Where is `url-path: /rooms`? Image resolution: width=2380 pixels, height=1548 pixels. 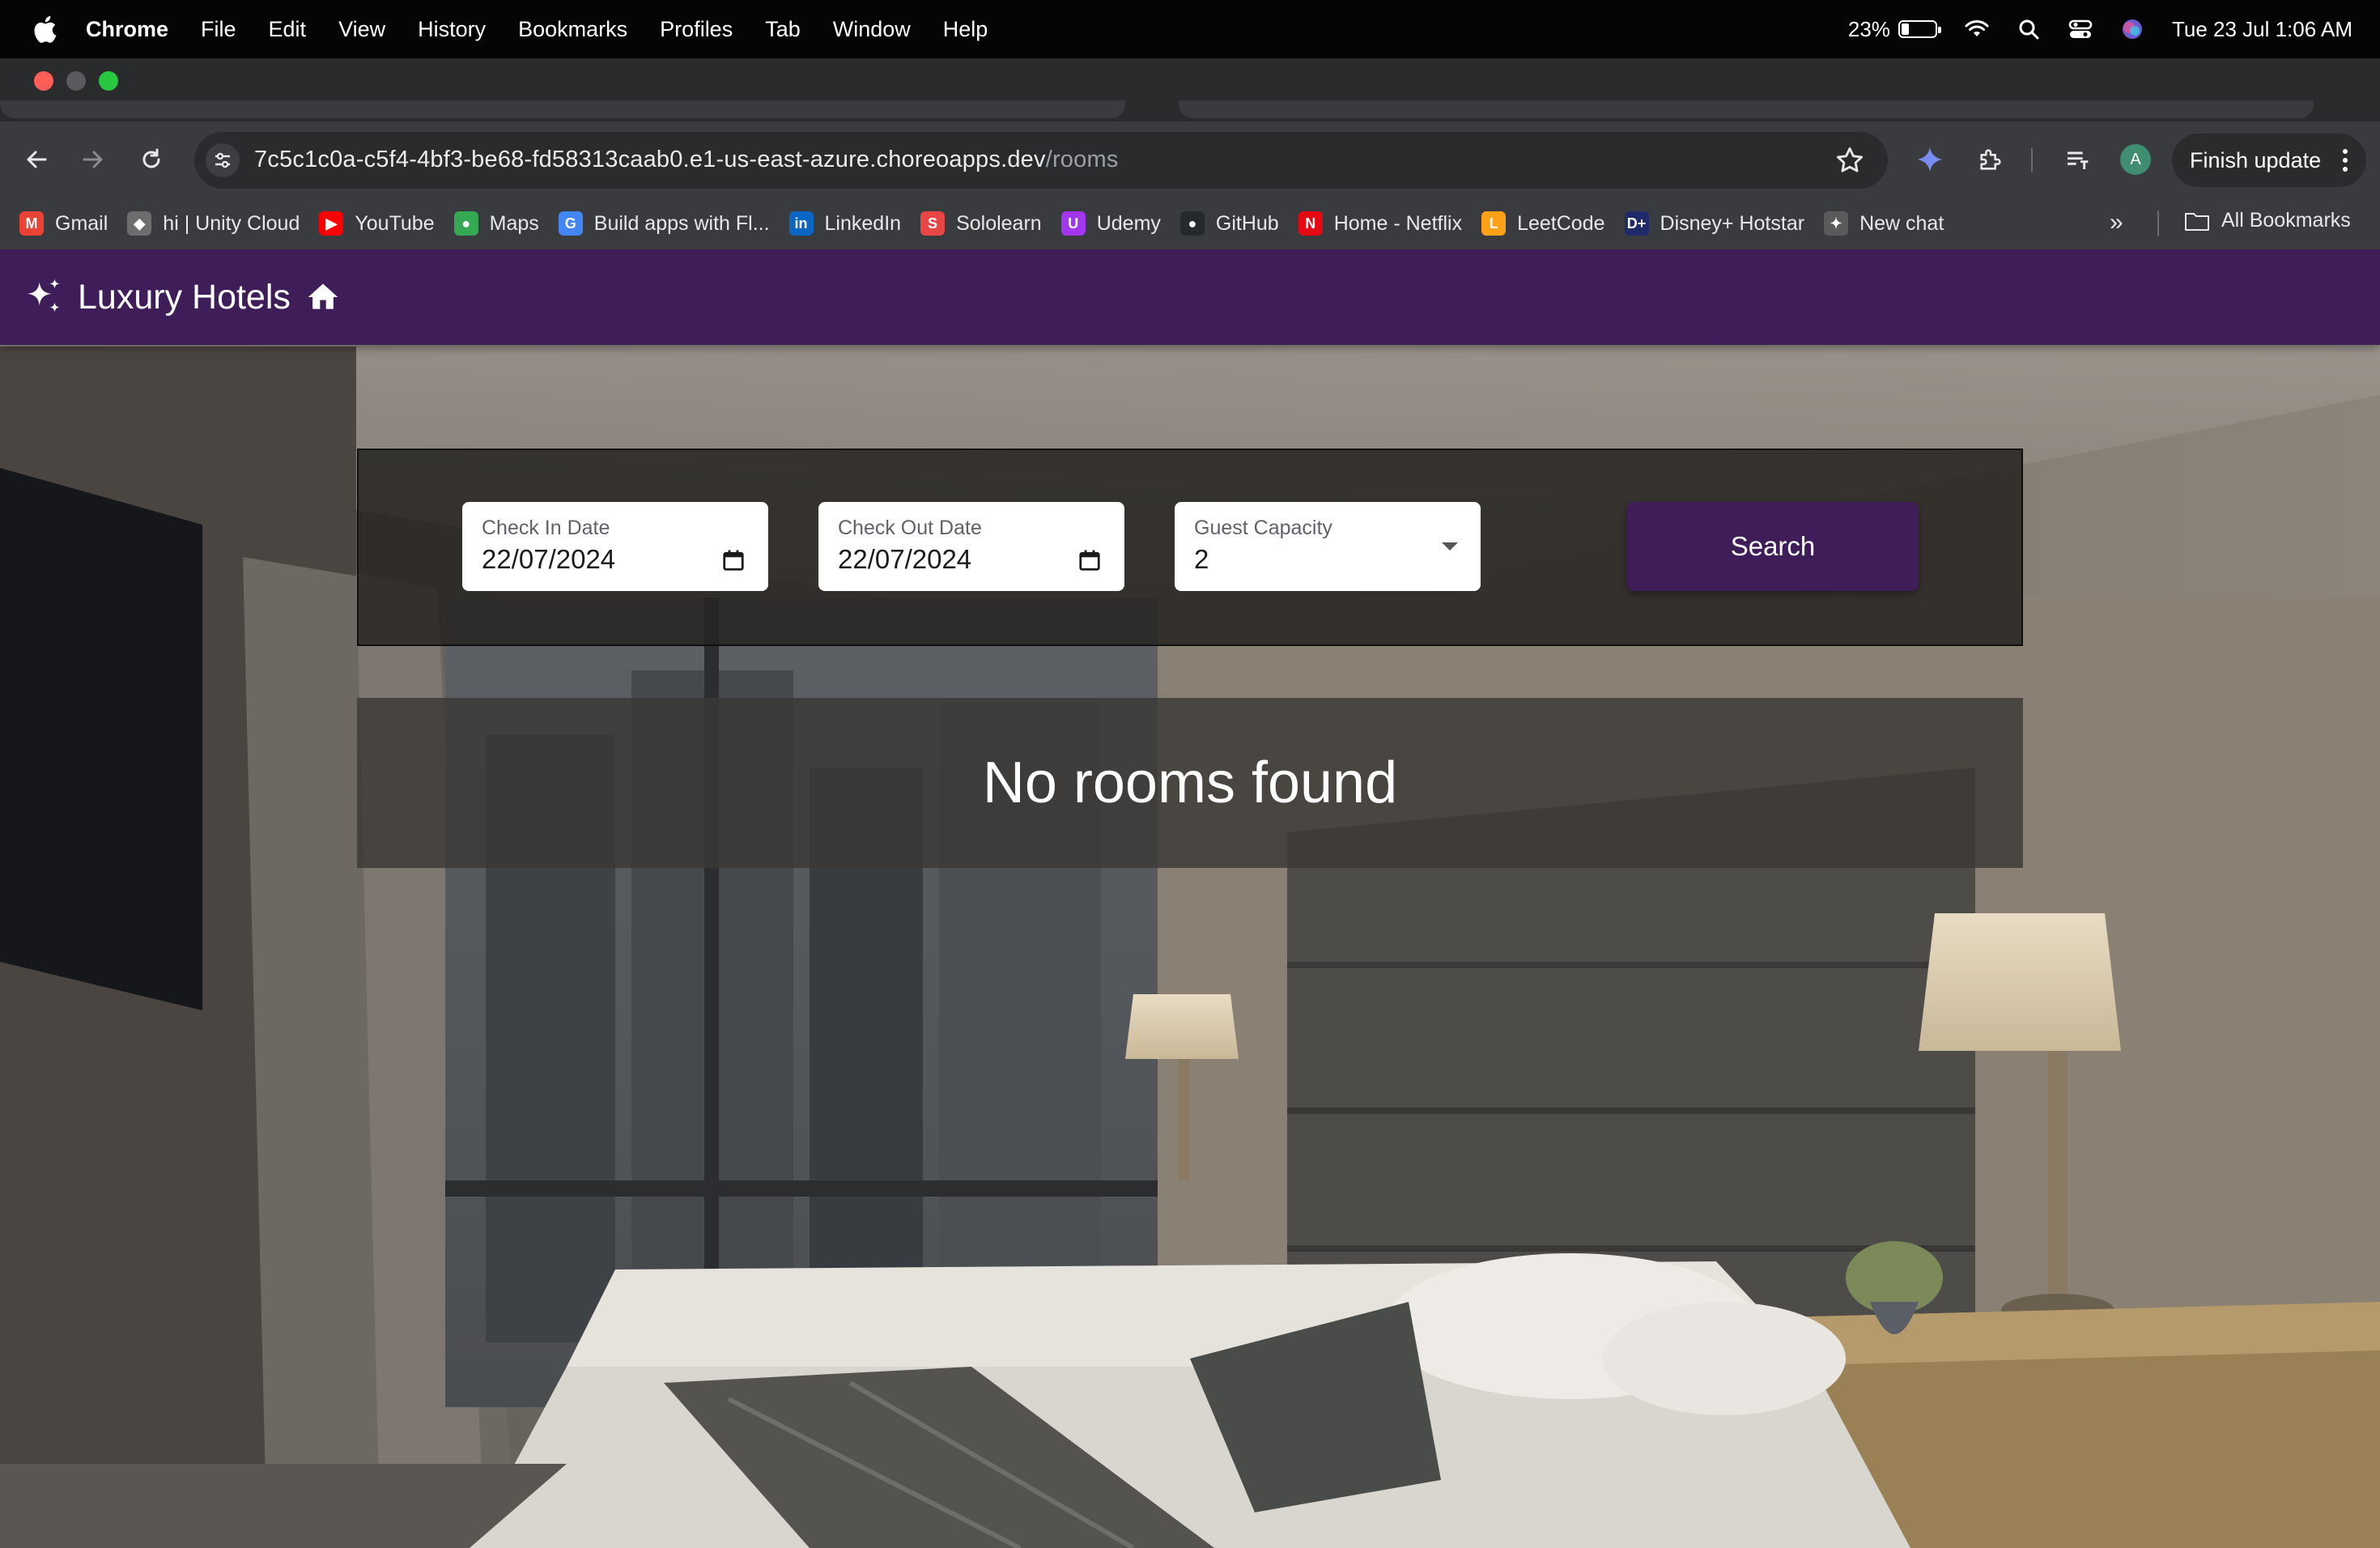
url-path: /rooms is located at coordinates (1082, 159).